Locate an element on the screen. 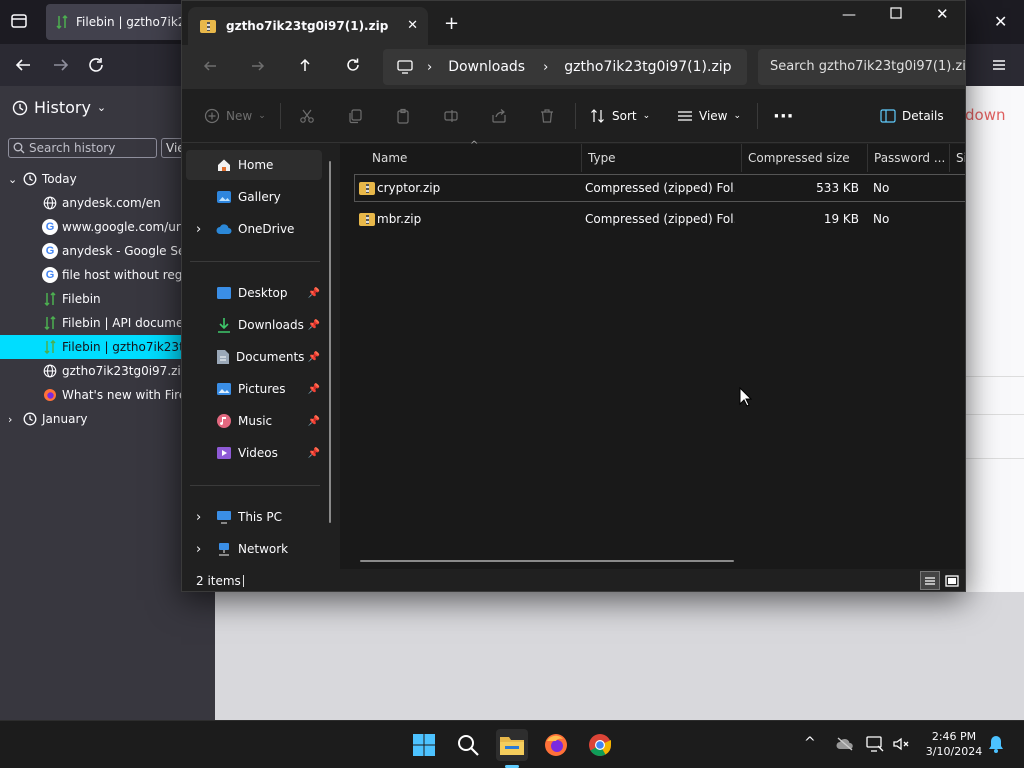  explorer-tab: gztho7ik23tg0i97(1).zip ✕ is located at coordinates (308, 26).